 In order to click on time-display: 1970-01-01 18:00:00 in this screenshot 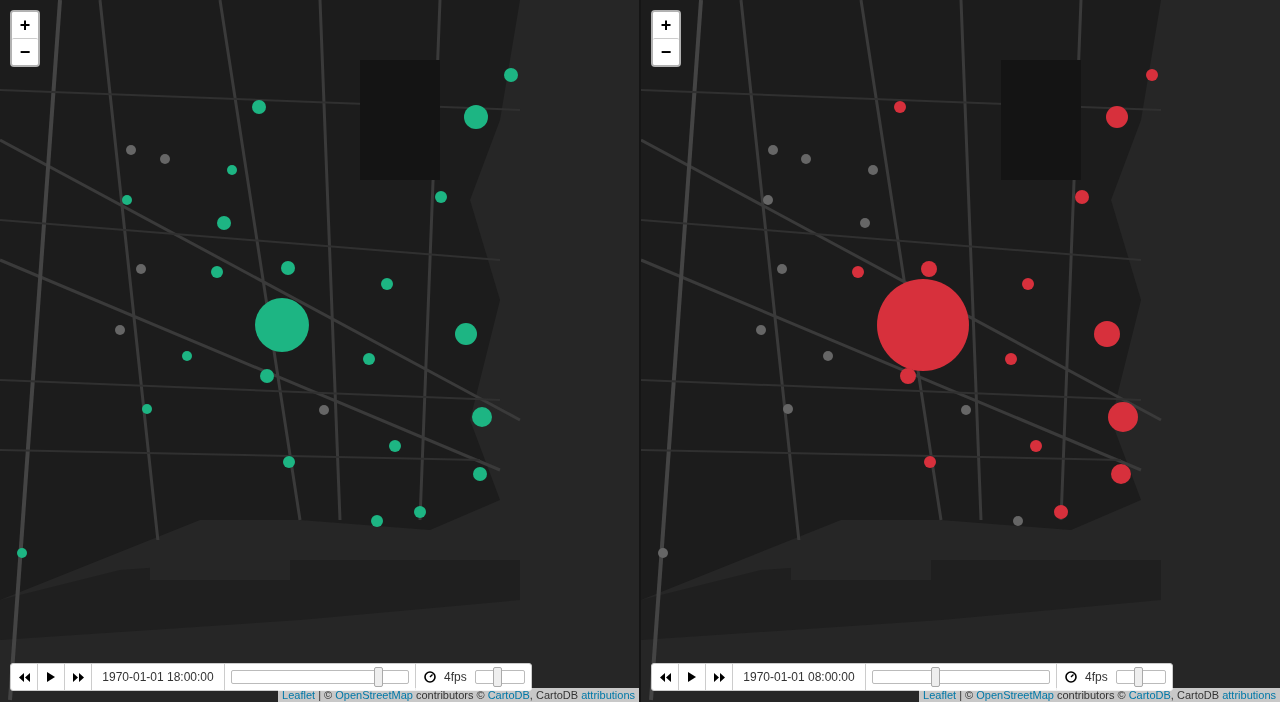, I will do `click(158, 677)`.